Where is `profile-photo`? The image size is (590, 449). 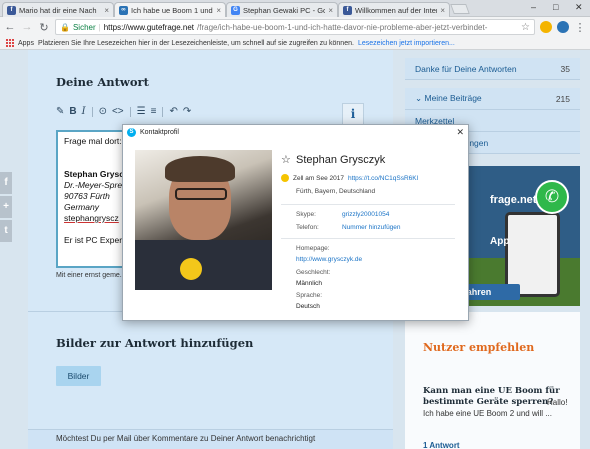 profile-photo is located at coordinates (203, 220).